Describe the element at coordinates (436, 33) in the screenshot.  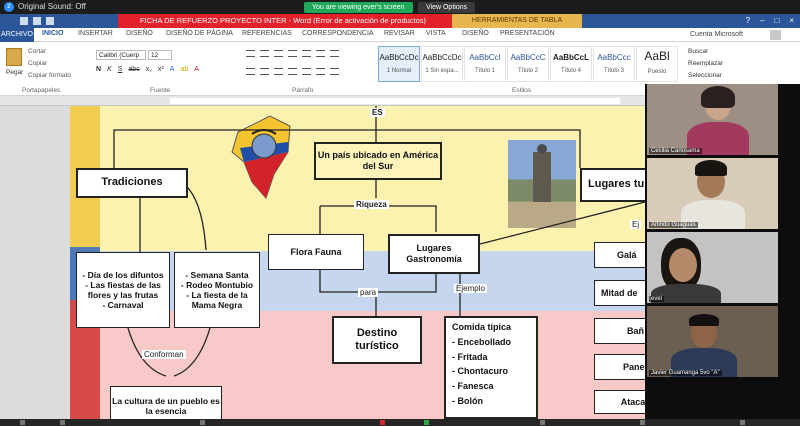
I see `tab-vista: VISTA` at that location.